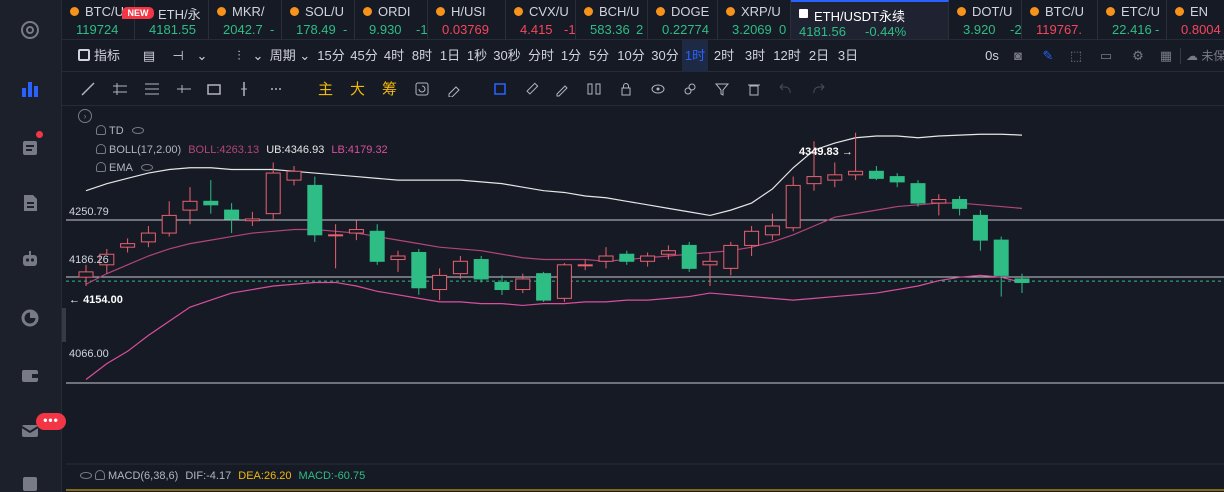 The width and height of the screenshot is (1224, 492). Describe the element at coordinates (138, 13) in the screenshot. I see `new-badge: NEW` at that location.